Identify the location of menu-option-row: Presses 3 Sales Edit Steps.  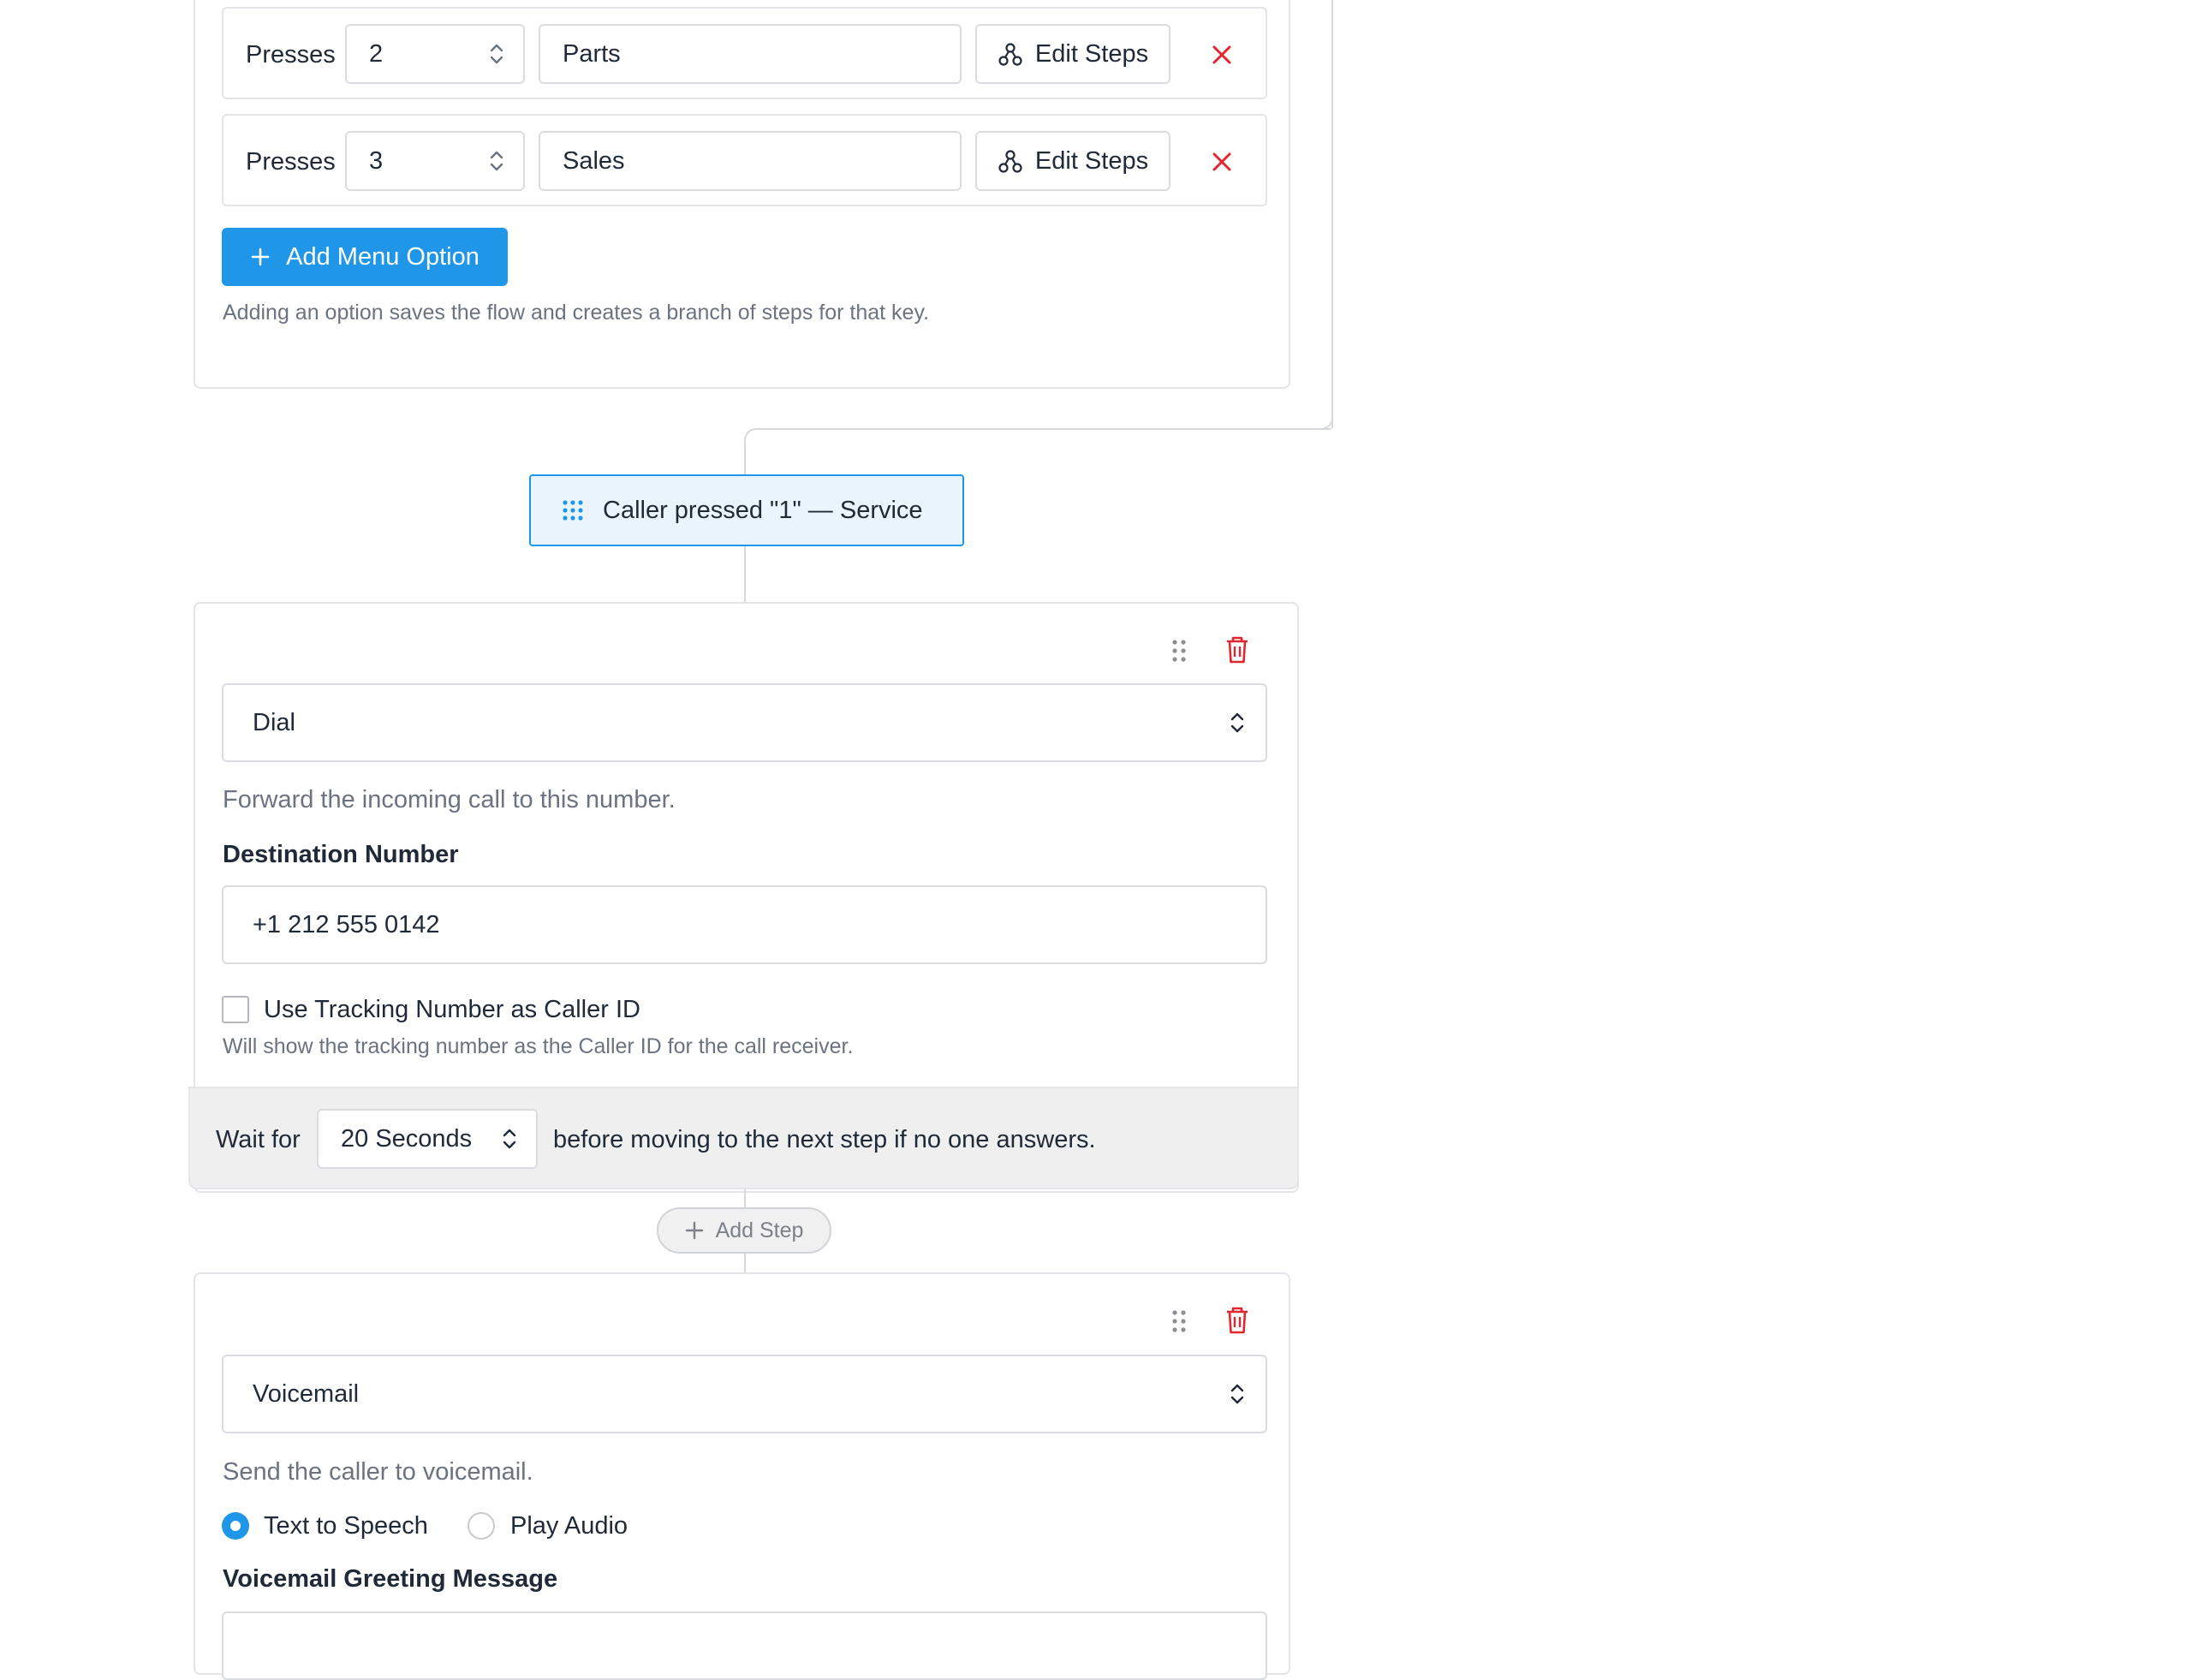
(744, 160).